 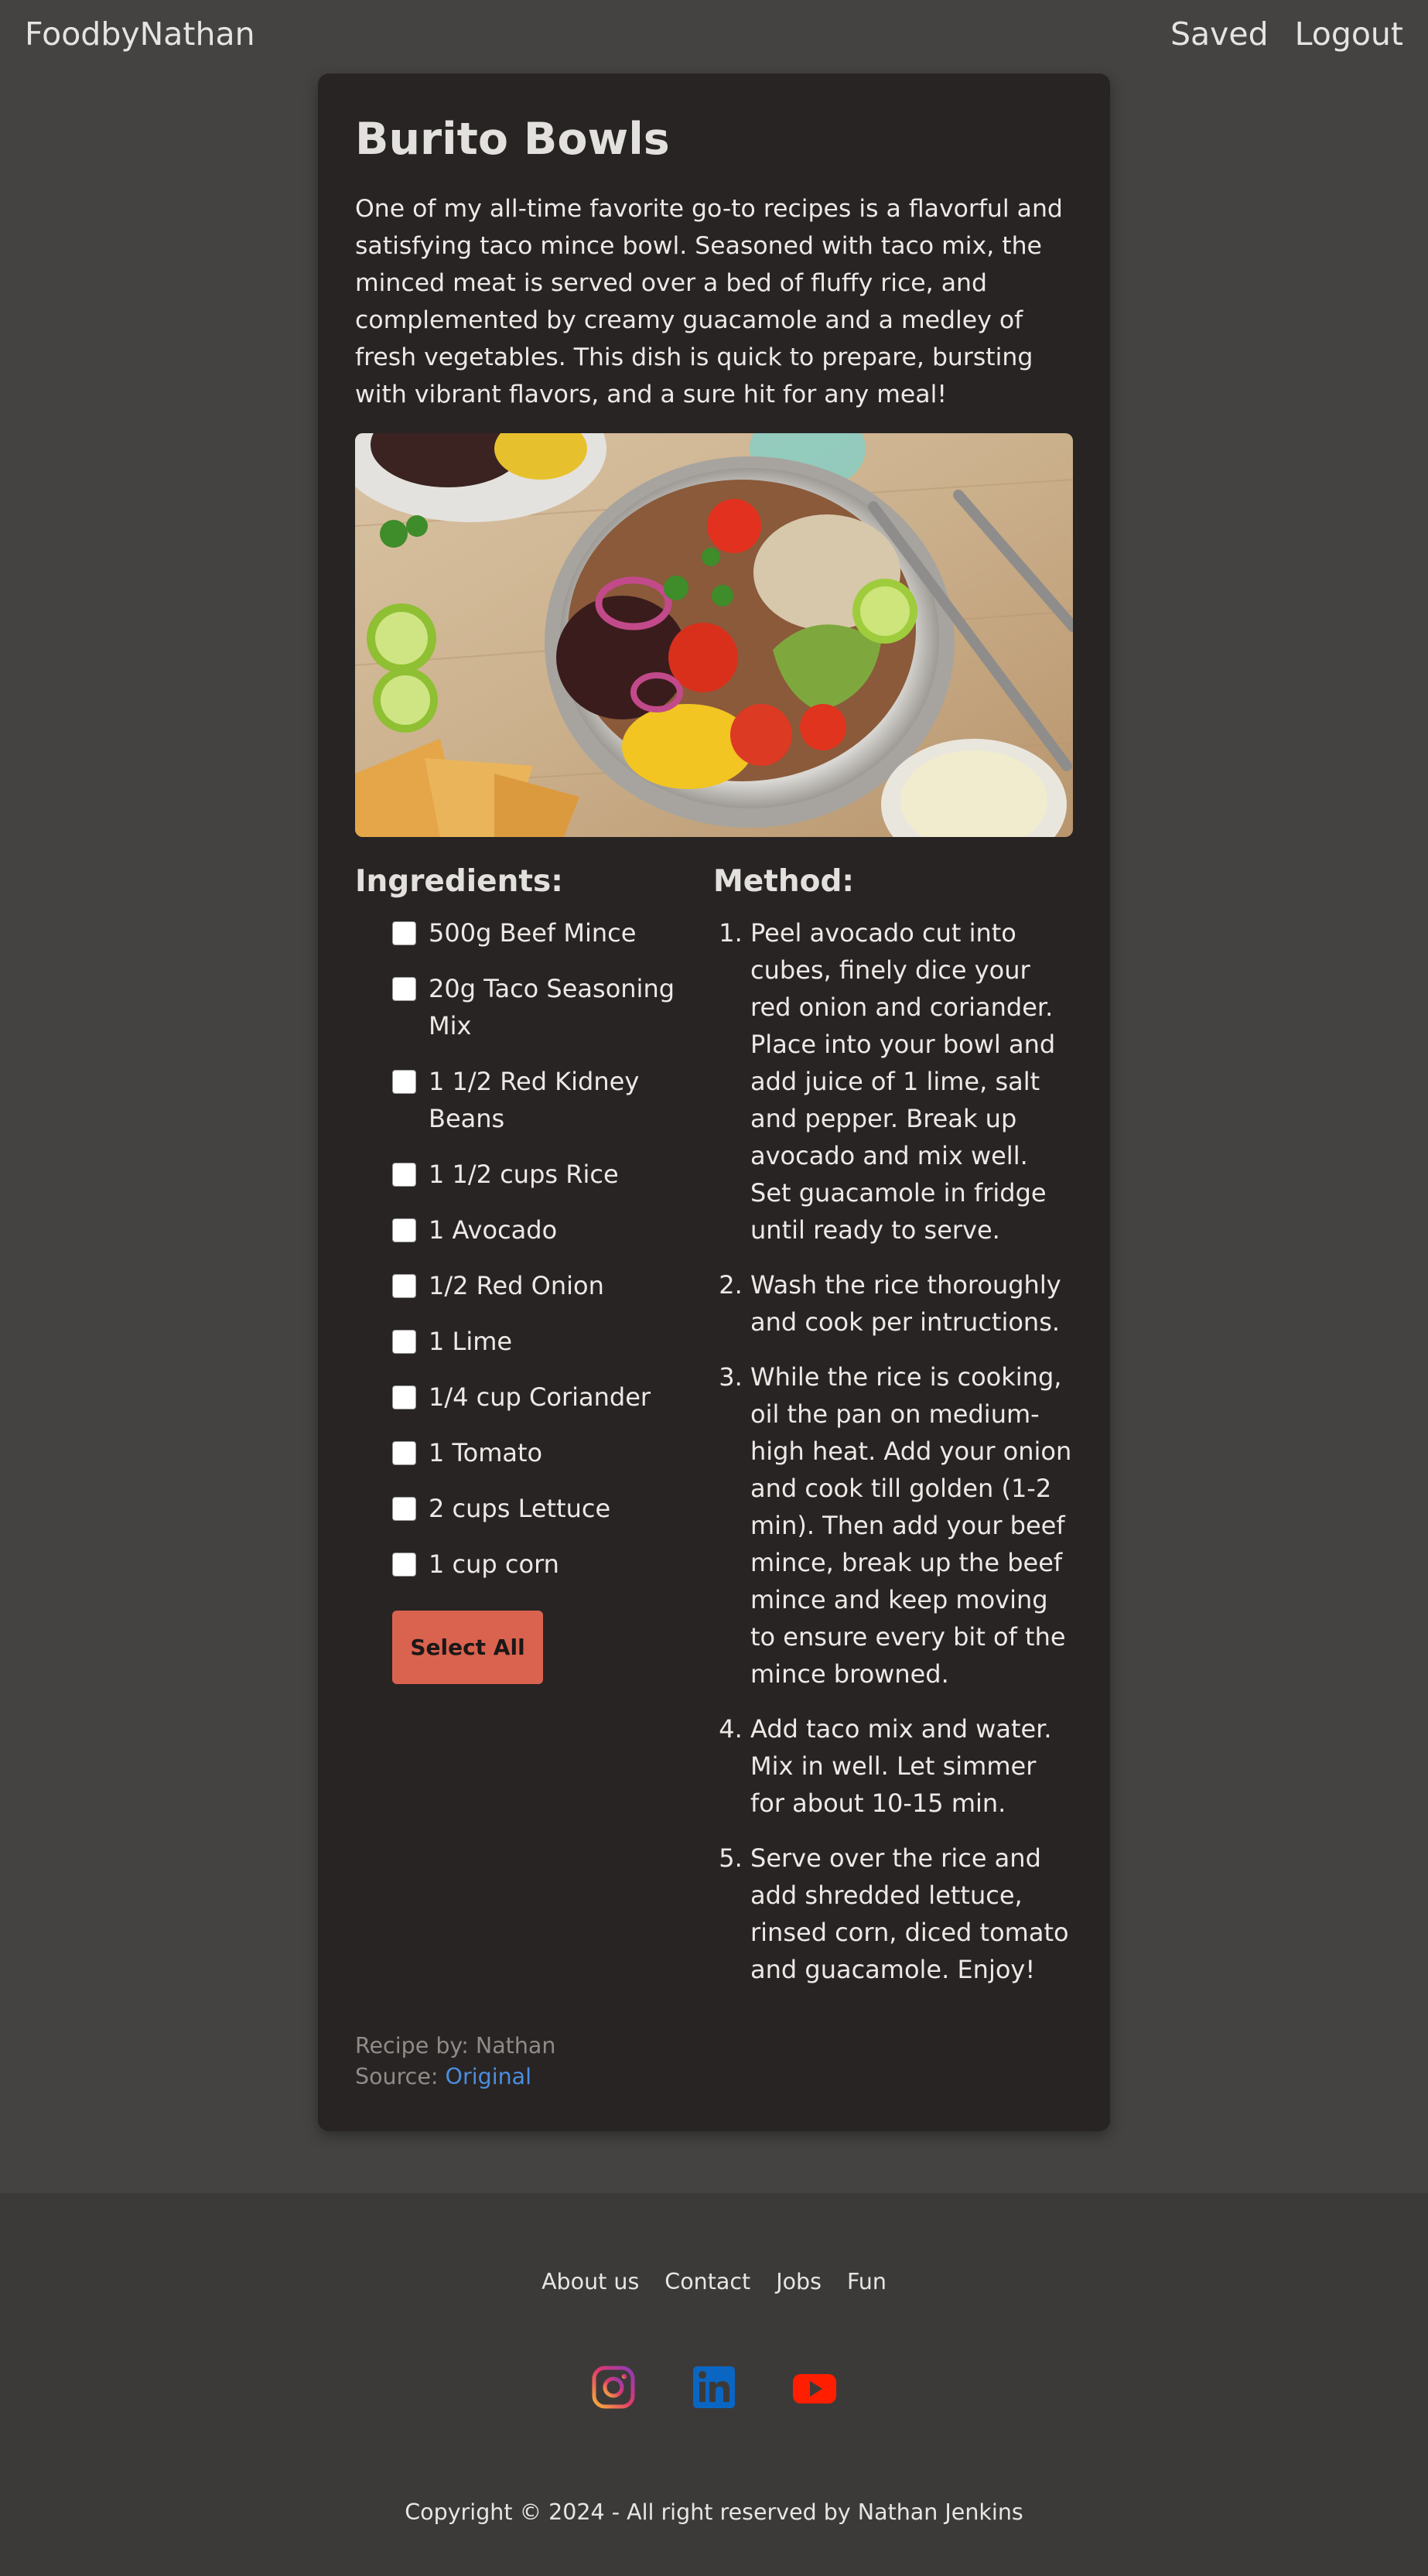 What do you see at coordinates (459, 881) in the screenshot?
I see `ingredients-heading: Ingredients:` at bounding box center [459, 881].